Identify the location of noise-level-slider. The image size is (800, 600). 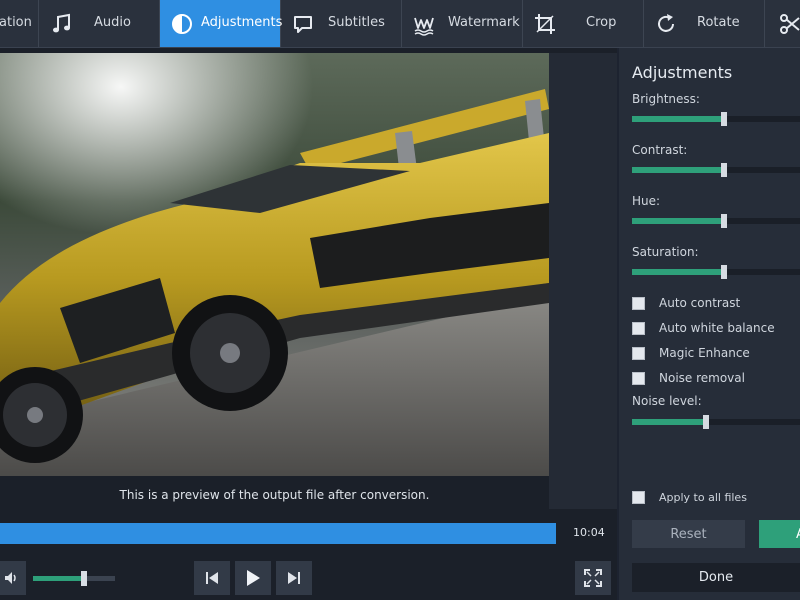
(716, 422).